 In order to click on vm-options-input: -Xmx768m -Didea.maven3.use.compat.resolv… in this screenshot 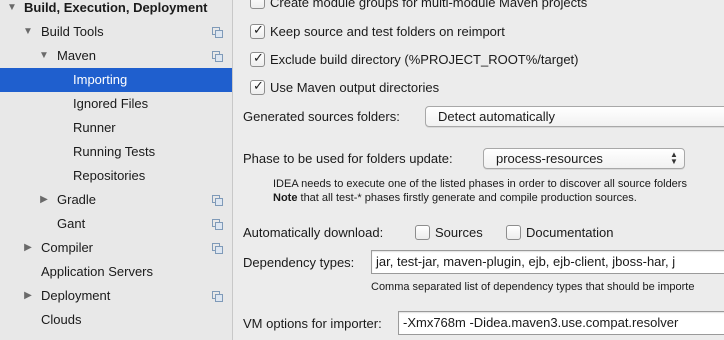, I will do `click(561, 323)`.